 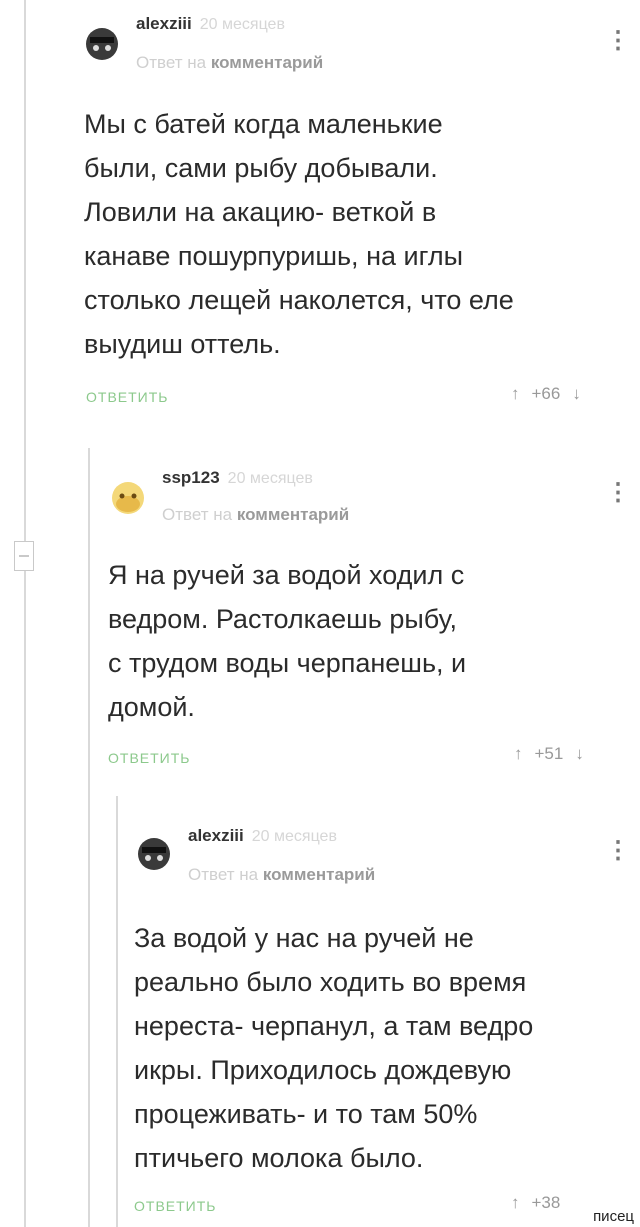 I want to click on reply-button: ОТВЕТИТЬ, so click(x=175, y=1206).